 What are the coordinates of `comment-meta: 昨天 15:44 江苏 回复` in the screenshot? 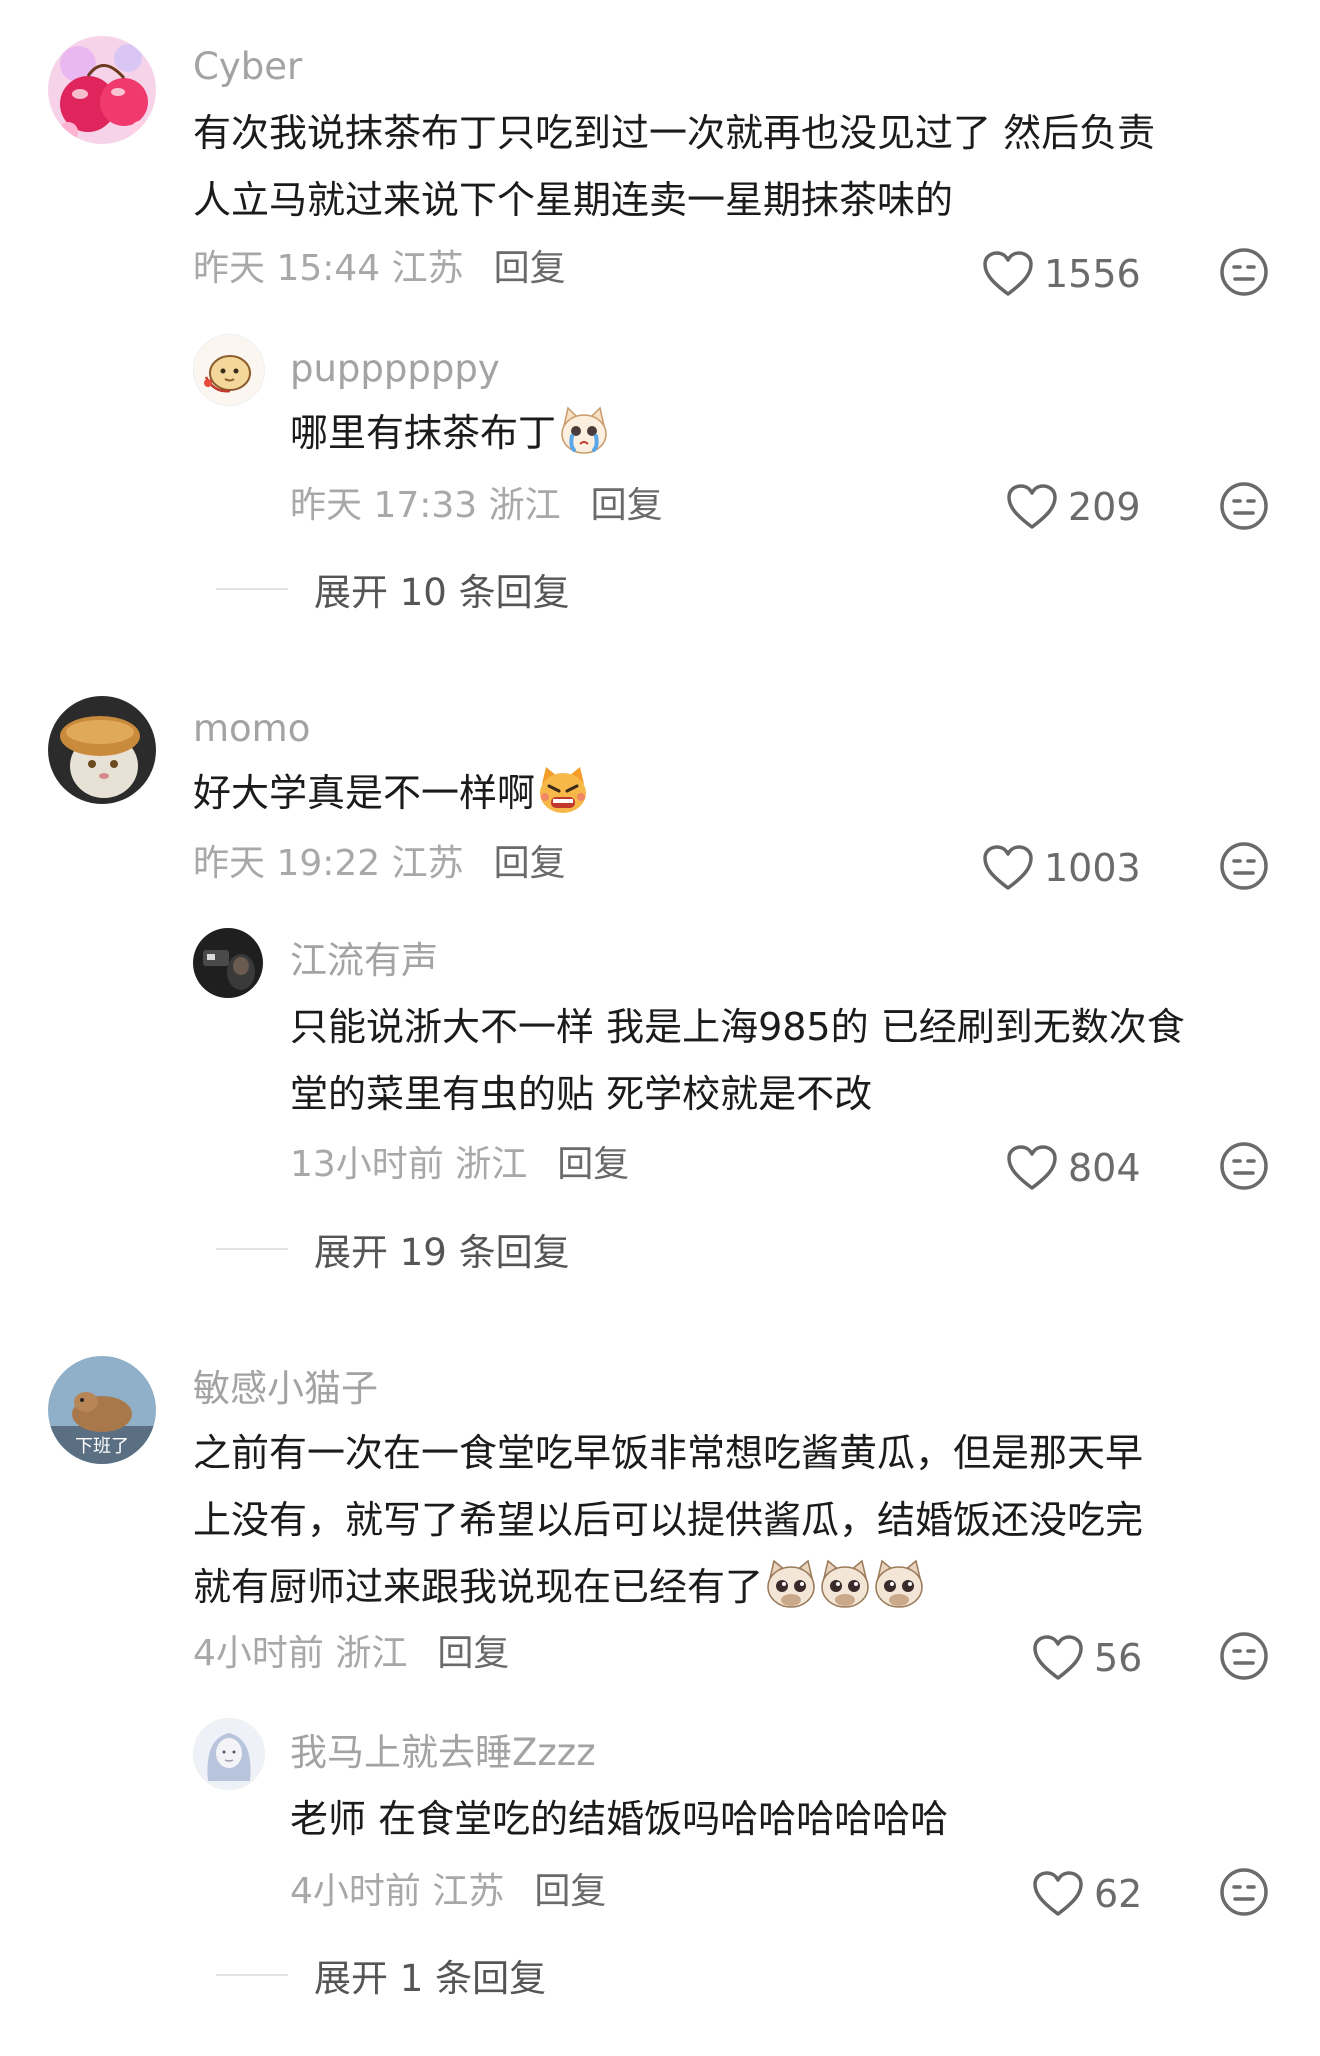 It's located at (379, 269).